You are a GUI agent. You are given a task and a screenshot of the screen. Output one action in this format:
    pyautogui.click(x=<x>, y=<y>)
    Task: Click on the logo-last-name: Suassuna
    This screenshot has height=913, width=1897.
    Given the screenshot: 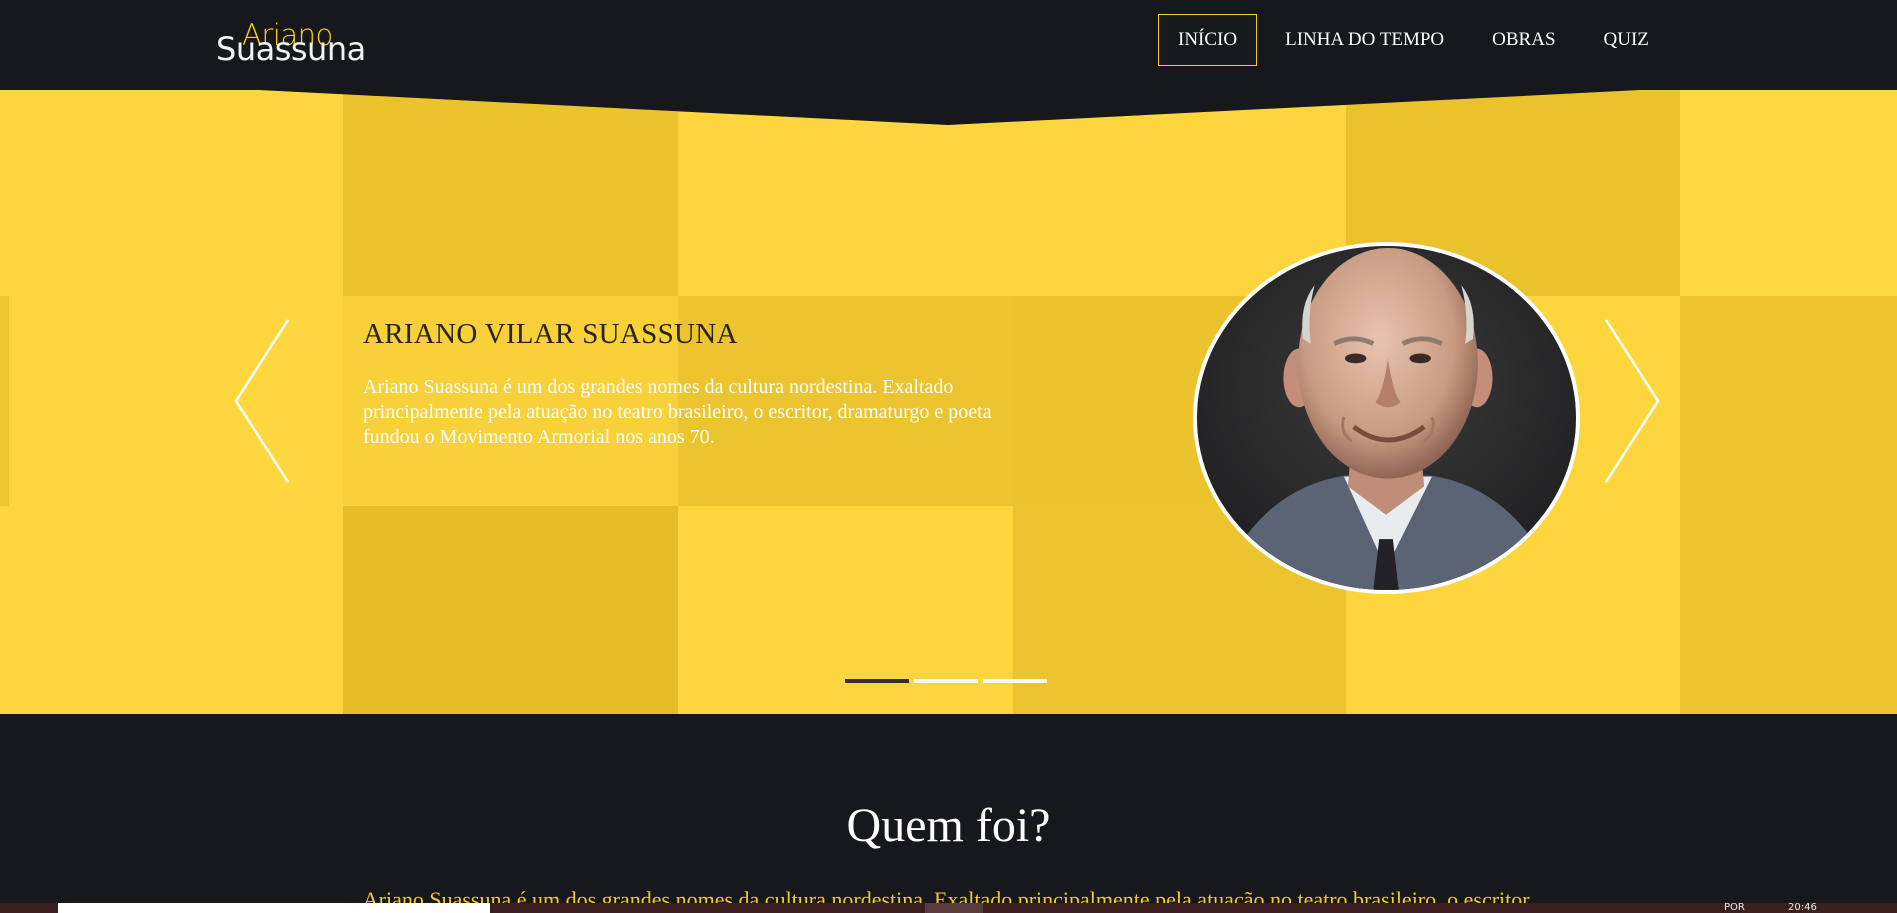 What is the action you would take?
    pyautogui.click(x=291, y=49)
    